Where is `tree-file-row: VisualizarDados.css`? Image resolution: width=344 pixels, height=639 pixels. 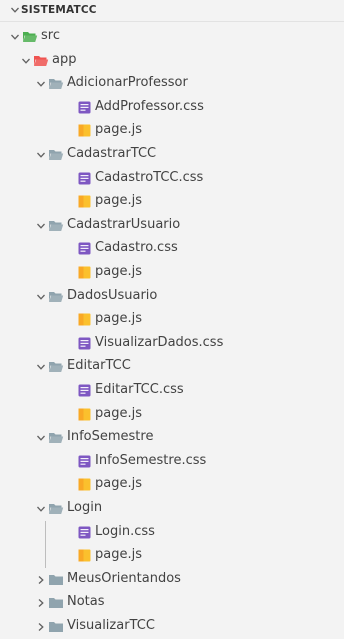 tree-file-row: VisualizarDados.css is located at coordinates (172, 344).